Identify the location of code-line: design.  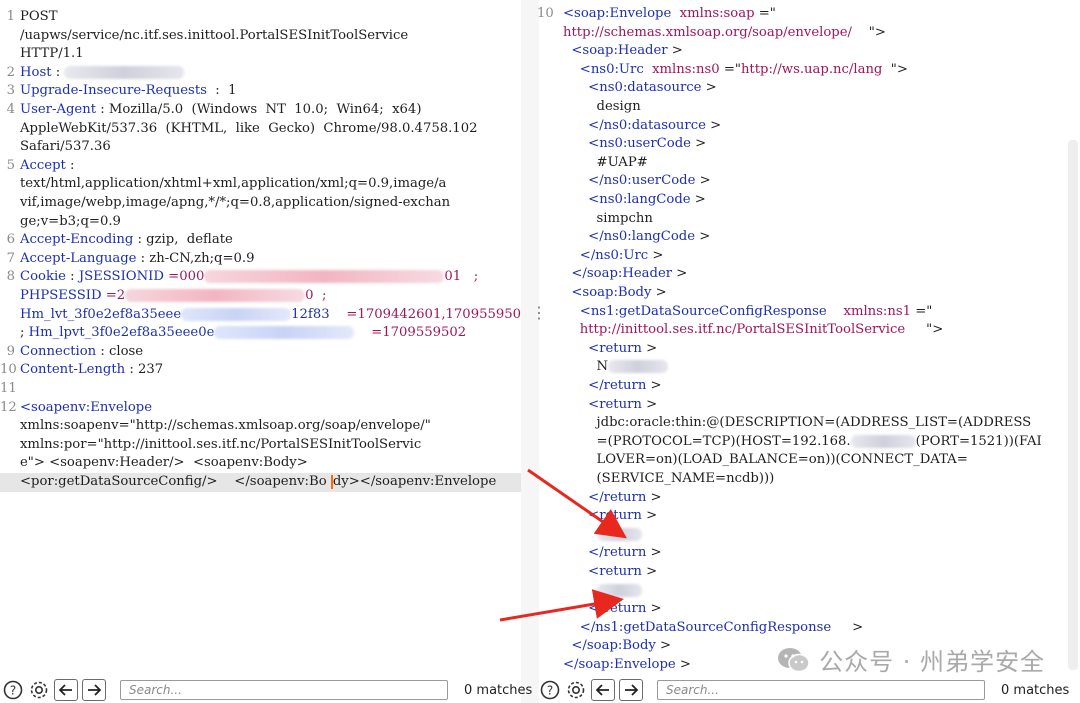
(801, 107).